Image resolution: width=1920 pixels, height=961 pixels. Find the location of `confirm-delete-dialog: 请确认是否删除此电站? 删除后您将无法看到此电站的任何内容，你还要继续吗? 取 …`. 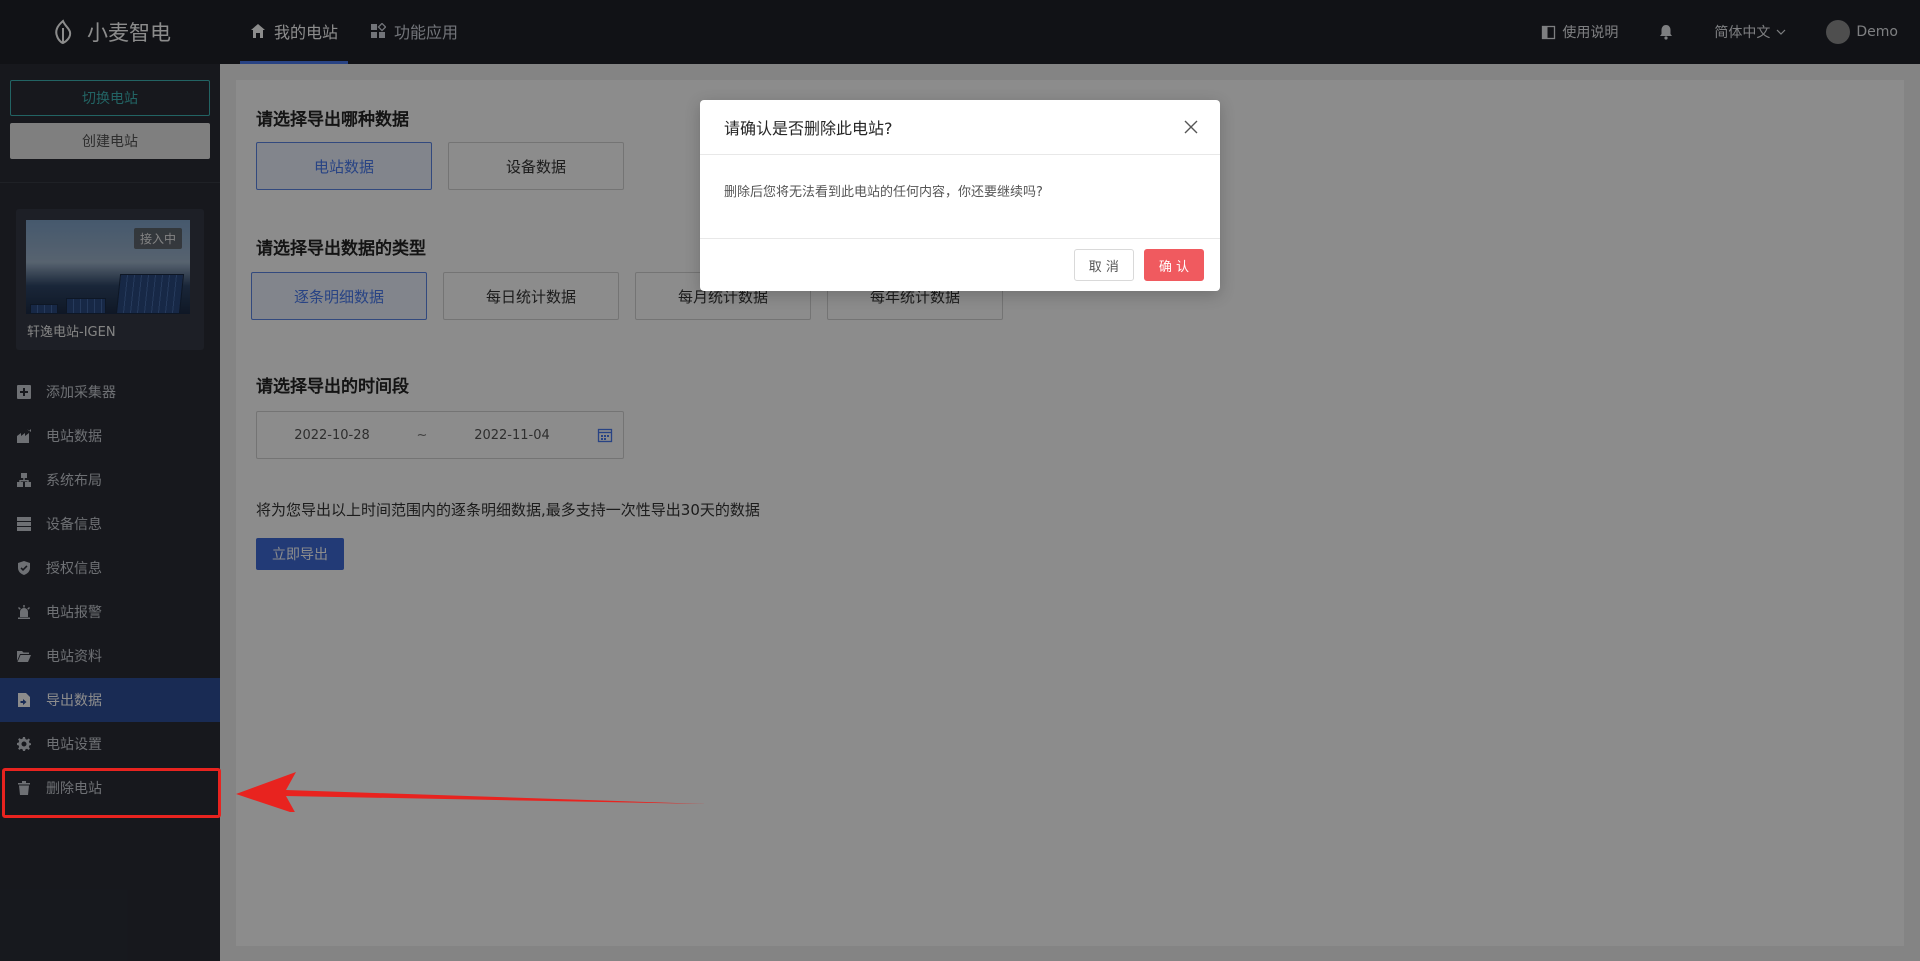

confirm-delete-dialog: 请确认是否删除此电站? 删除后您将无法看到此电站的任何内容，你还要继续吗? 取 … is located at coordinates (960, 195).